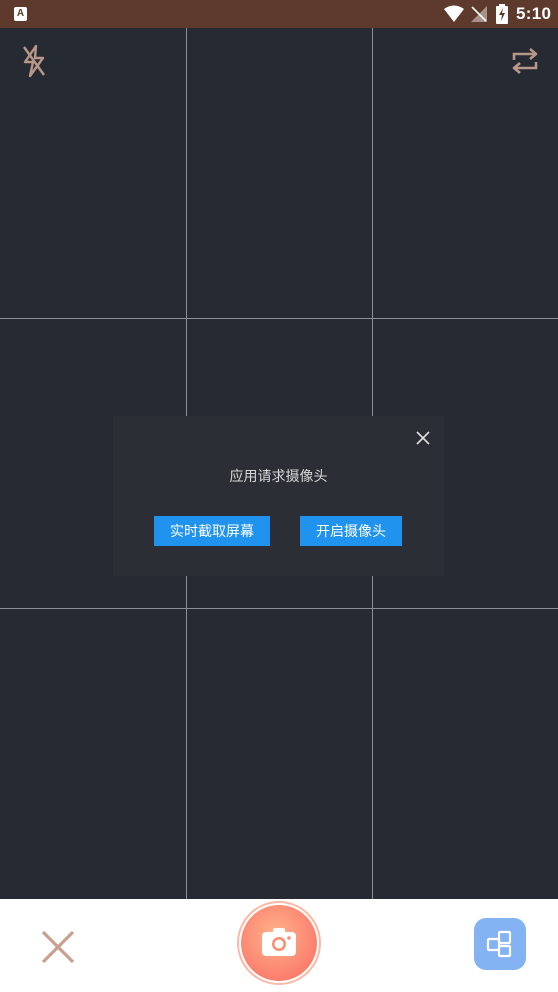 The image size is (558, 992). I want to click on screen-capture-button: 实时截取屏幕, so click(212, 531).